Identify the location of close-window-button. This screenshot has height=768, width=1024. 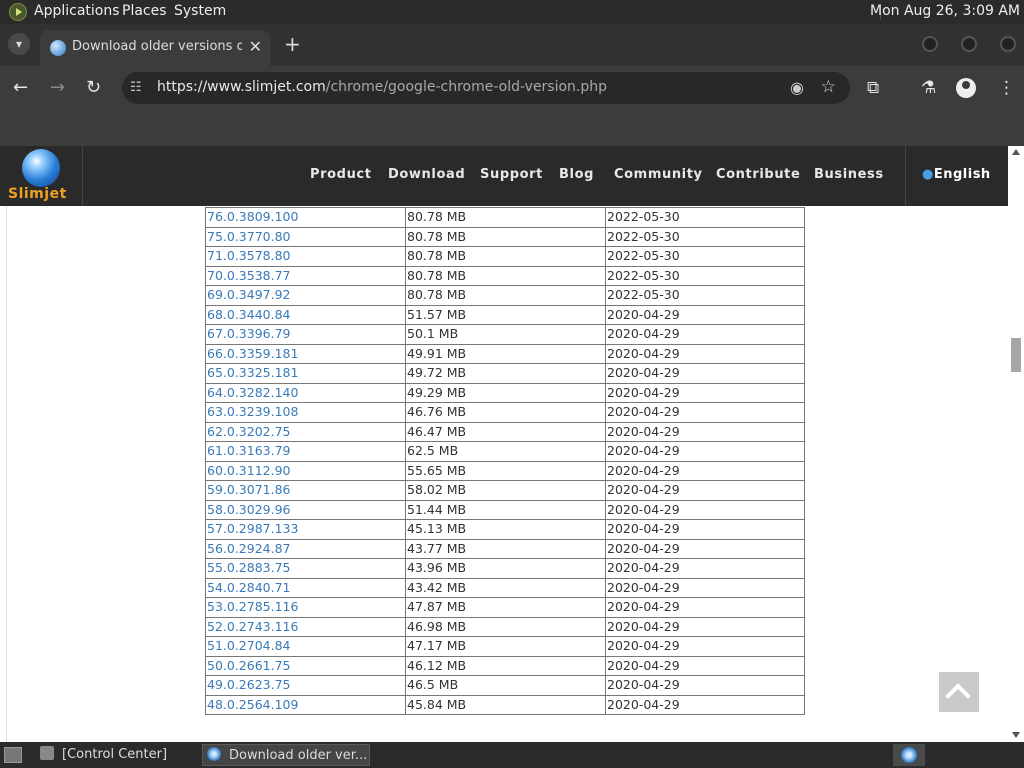
(1008, 44).